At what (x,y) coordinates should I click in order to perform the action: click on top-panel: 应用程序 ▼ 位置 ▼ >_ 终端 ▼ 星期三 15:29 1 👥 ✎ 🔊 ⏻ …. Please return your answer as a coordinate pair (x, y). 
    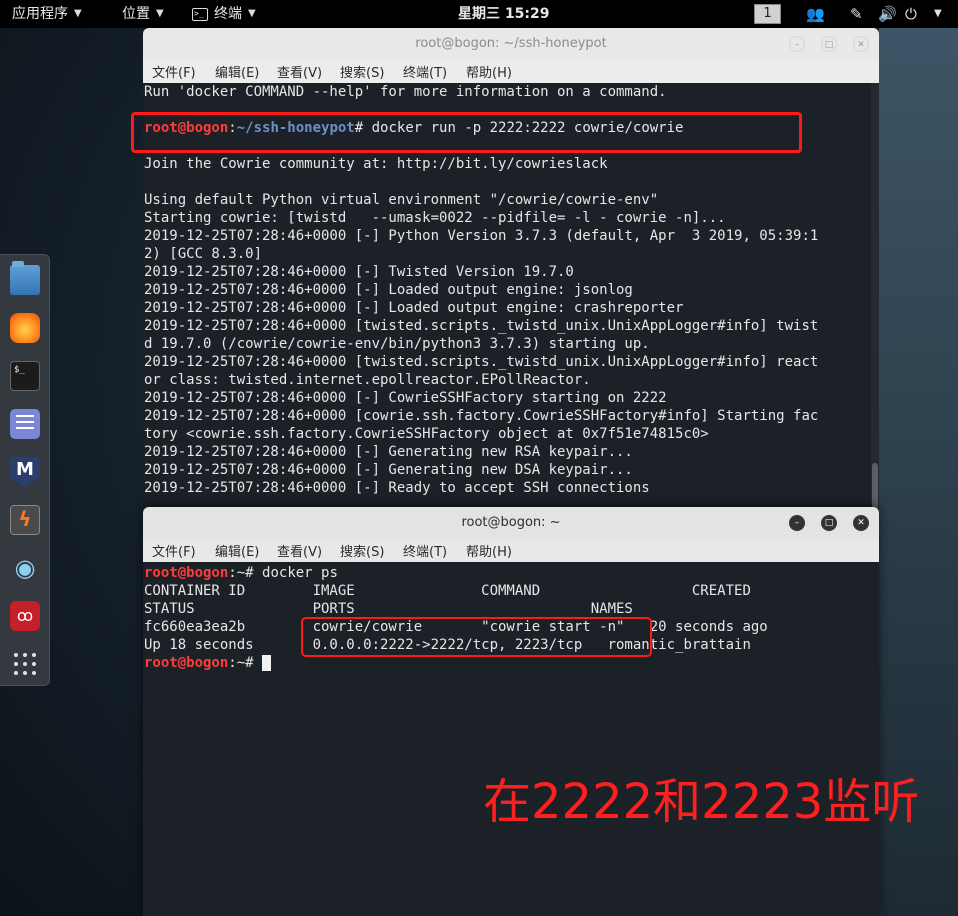
    Looking at the image, I should click on (479, 14).